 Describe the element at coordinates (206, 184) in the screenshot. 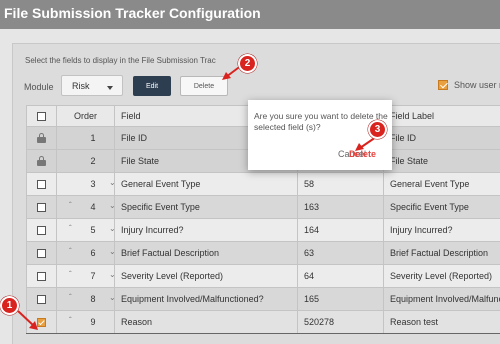

I see `field-name: General Event Type` at that location.